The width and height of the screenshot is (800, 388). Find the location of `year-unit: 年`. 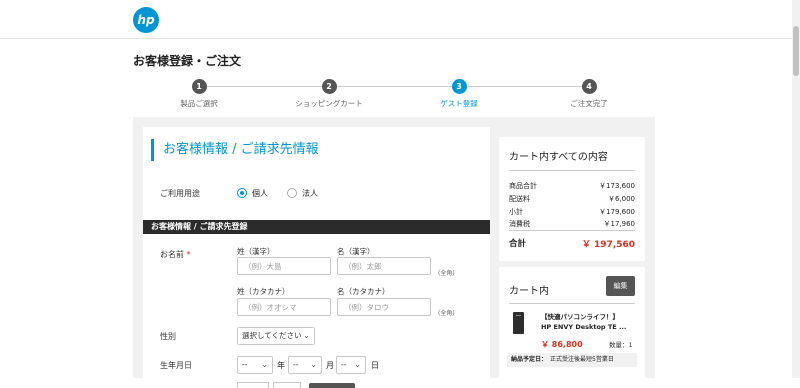

year-unit: 年 is located at coordinates (281, 365).